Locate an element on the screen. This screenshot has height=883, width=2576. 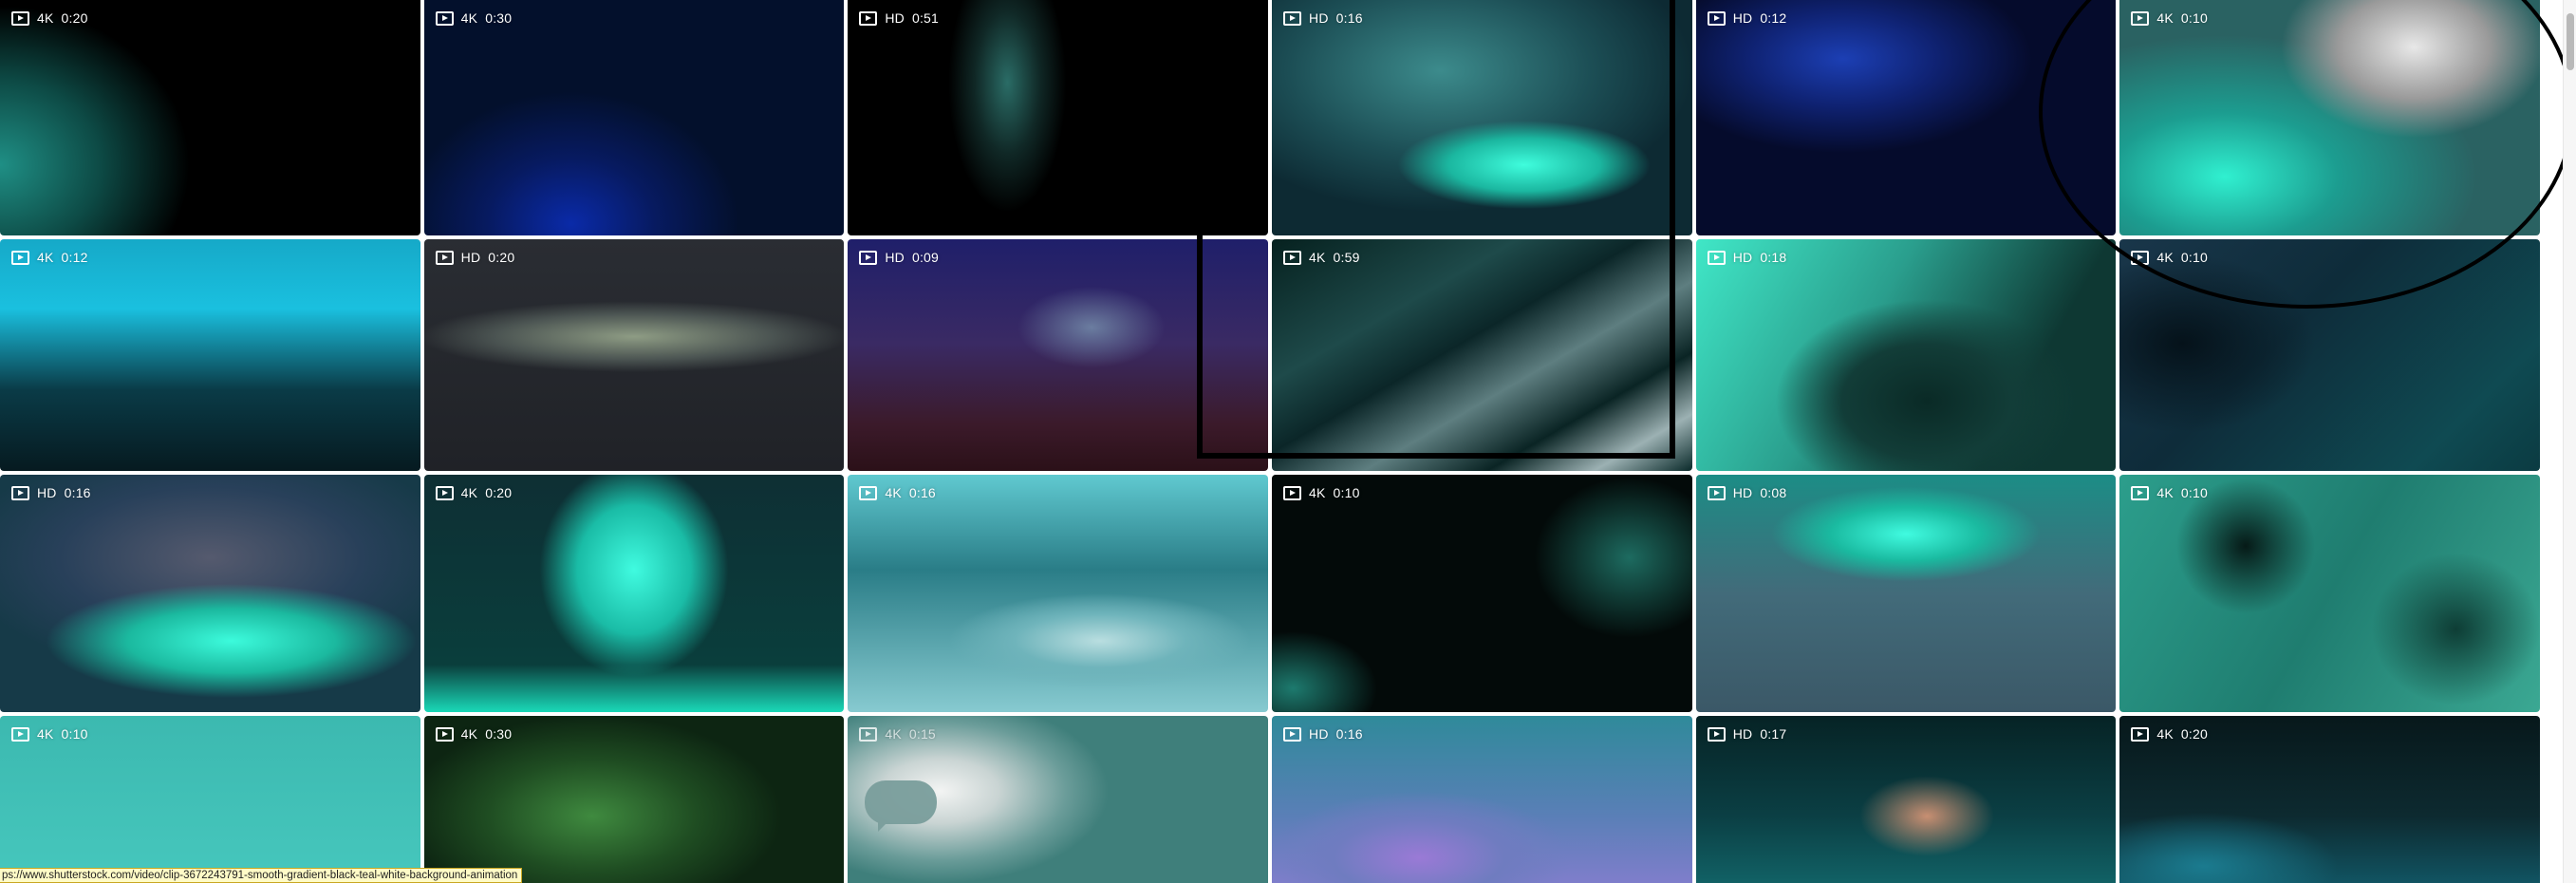
video-badge: 4K 0:59 is located at coordinates (1321, 257).